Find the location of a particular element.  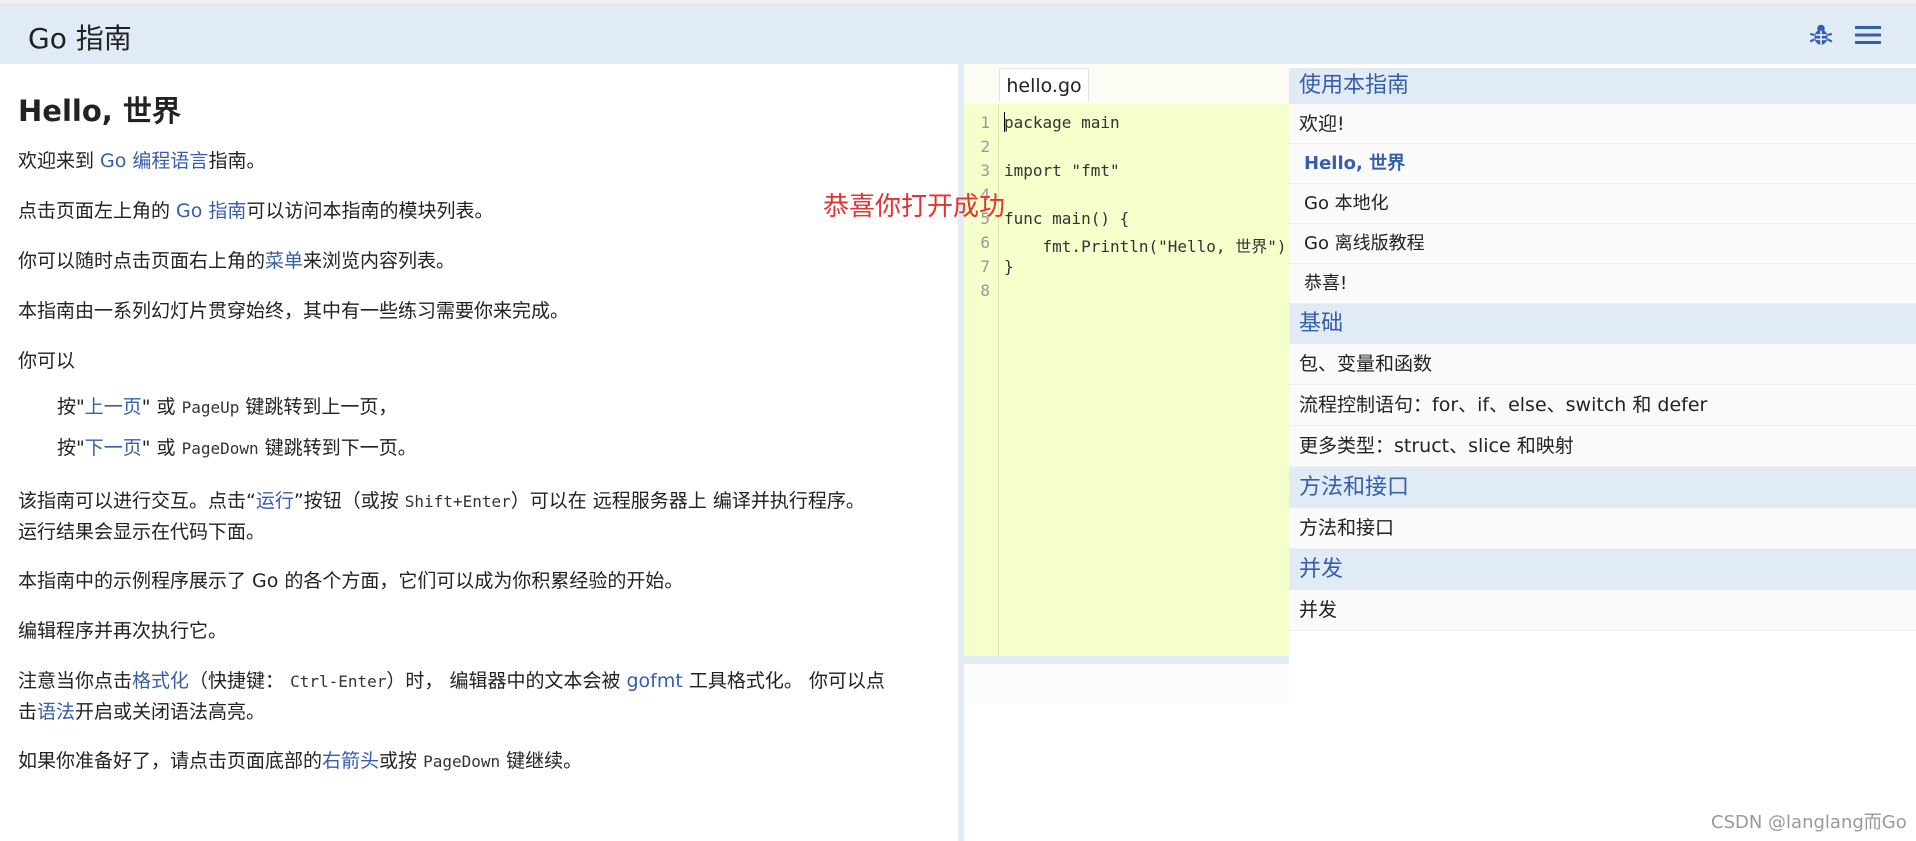

ctrl-enter-key: Ctrl-Enter is located at coordinates (338, 681).